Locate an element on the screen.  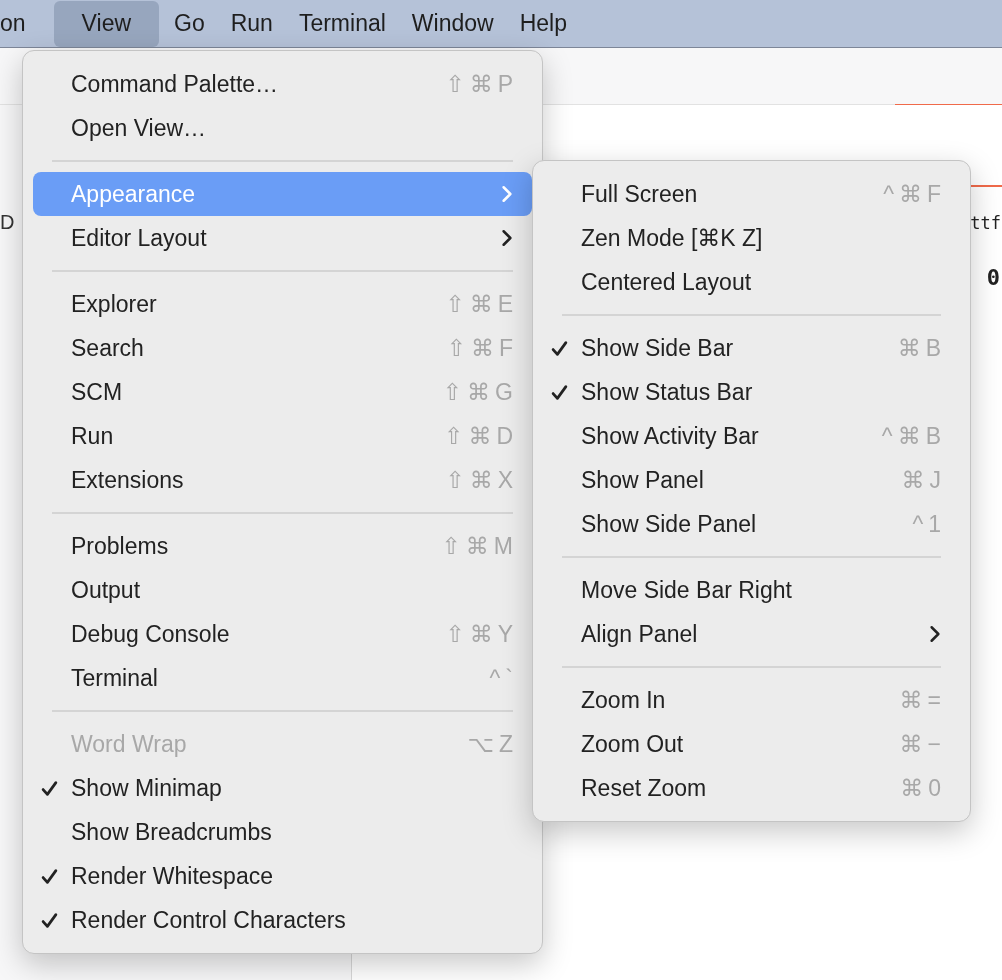
keyboard-shortcut: ⇧⌘M is located at coordinates (479, 546).